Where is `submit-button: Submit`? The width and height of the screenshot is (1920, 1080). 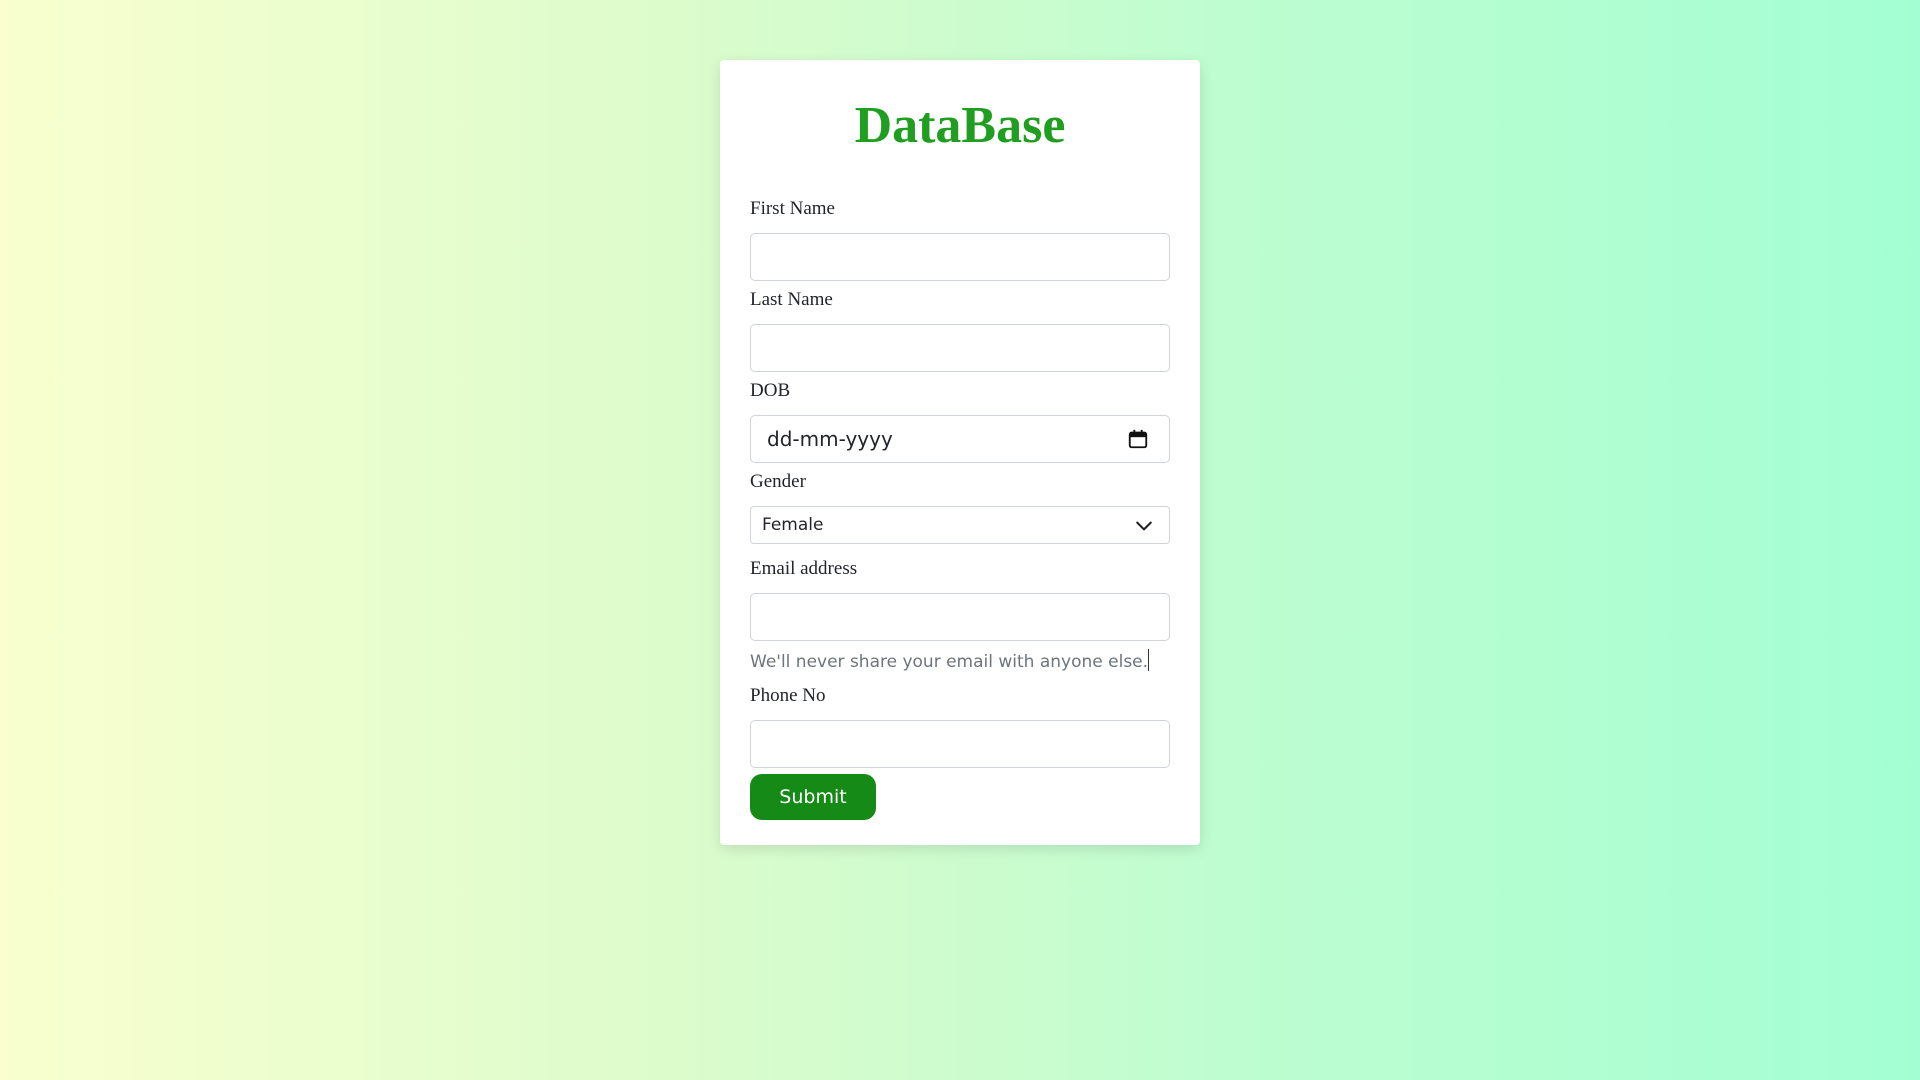
submit-button: Submit is located at coordinates (813, 797).